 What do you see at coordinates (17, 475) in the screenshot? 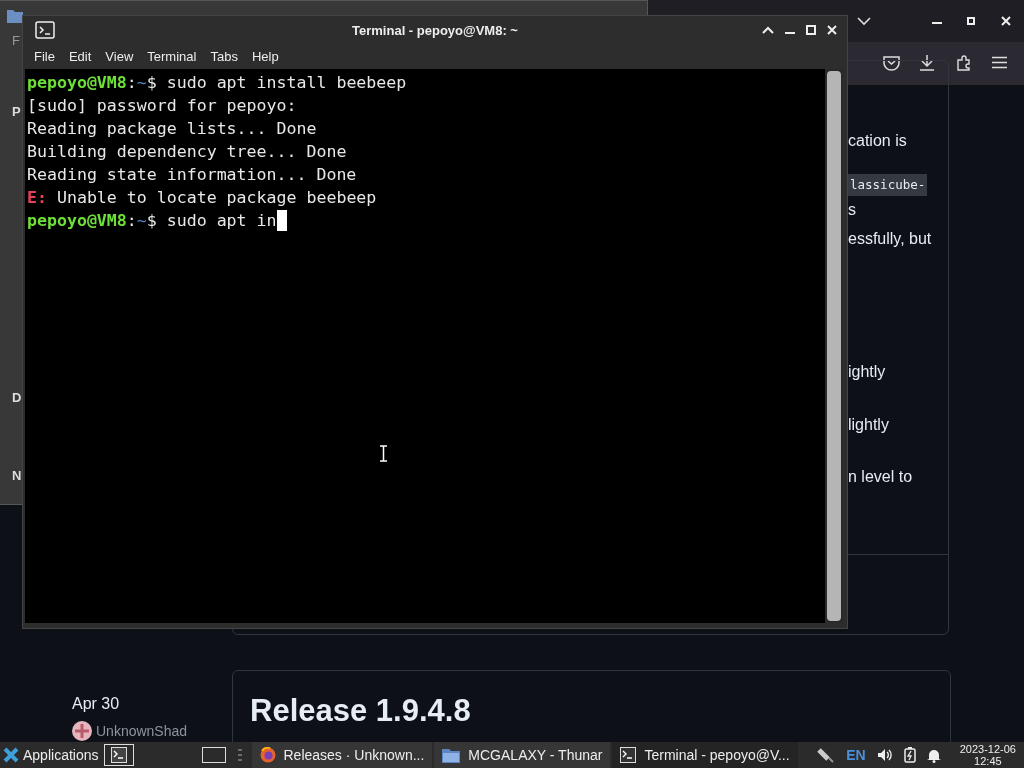
I see `sidebar-text: N` at bounding box center [17, 475].